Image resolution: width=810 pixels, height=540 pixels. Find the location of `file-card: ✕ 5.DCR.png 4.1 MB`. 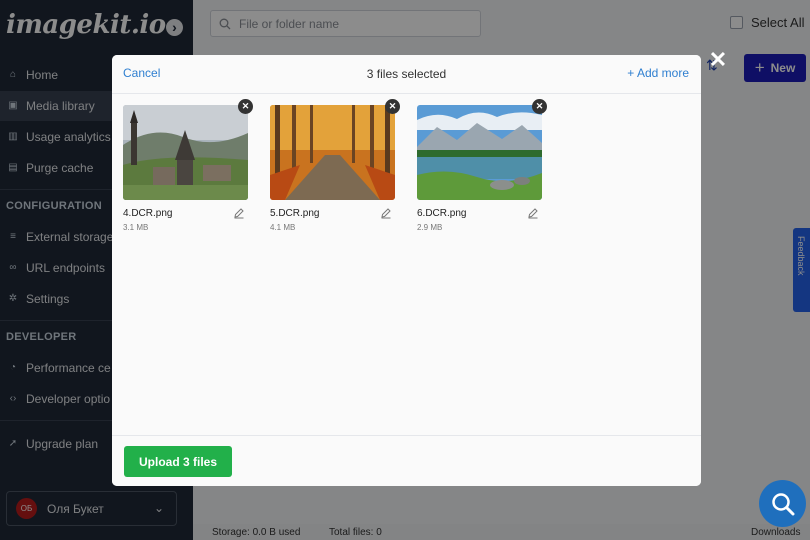

file-card: ✕ 5.DCR.png 4.1 MB is located at coordinates (335, 167).